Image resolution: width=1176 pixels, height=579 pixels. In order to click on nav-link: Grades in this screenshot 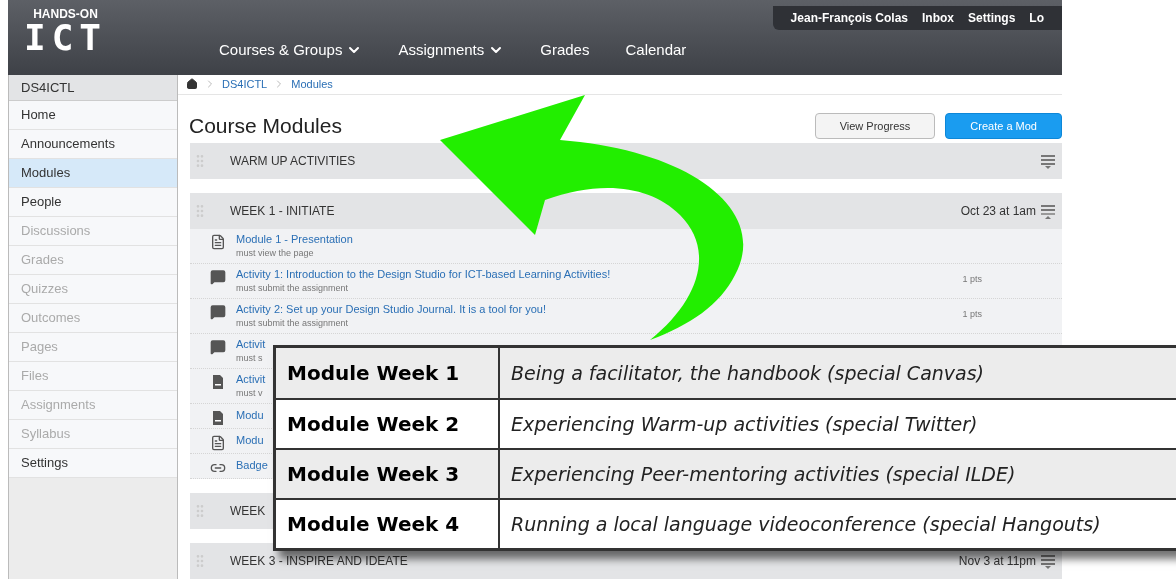, I will do `click(565, 49)`.